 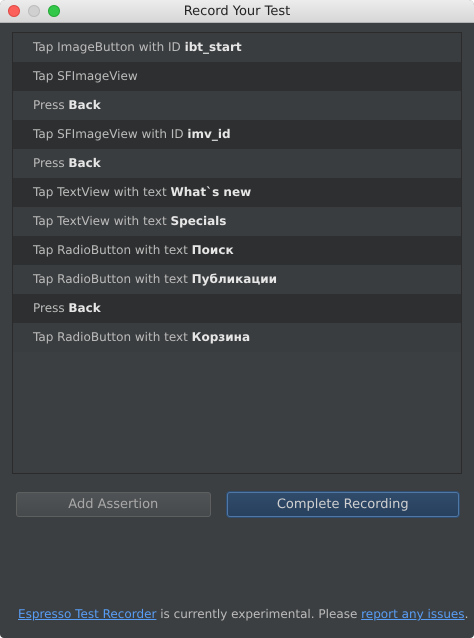 I want to click on close-button, so click(x=14, y=11).